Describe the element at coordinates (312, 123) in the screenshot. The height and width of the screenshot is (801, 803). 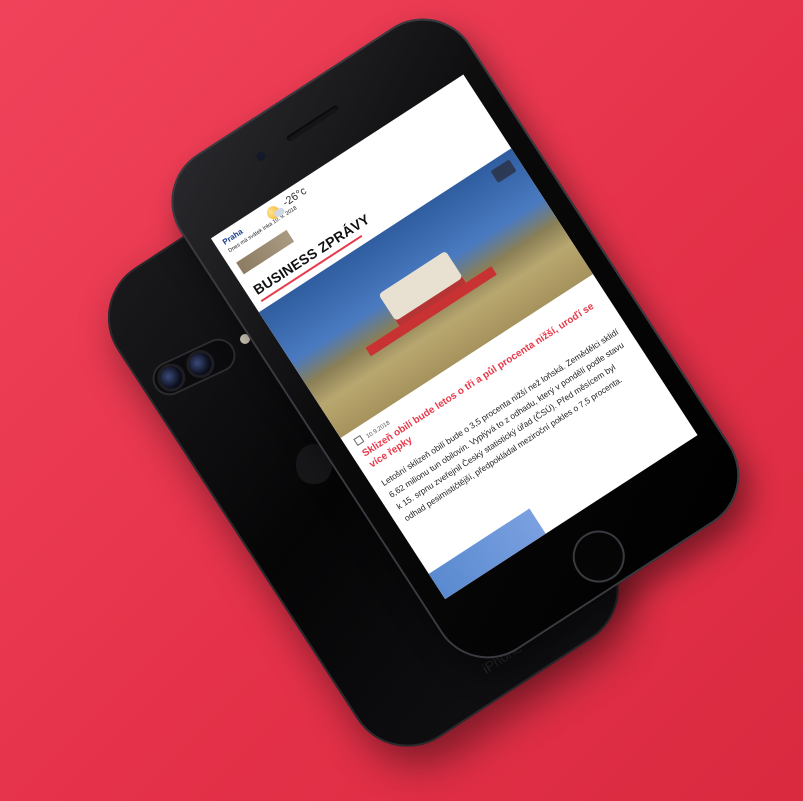
I see `speaker-icon` at that location.